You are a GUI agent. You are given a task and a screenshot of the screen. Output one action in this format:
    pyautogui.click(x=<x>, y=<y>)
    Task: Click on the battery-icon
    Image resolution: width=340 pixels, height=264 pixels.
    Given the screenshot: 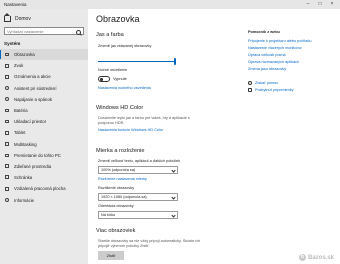 What is the action you would take?
    pyautogui.click(x=7, y=110)
    